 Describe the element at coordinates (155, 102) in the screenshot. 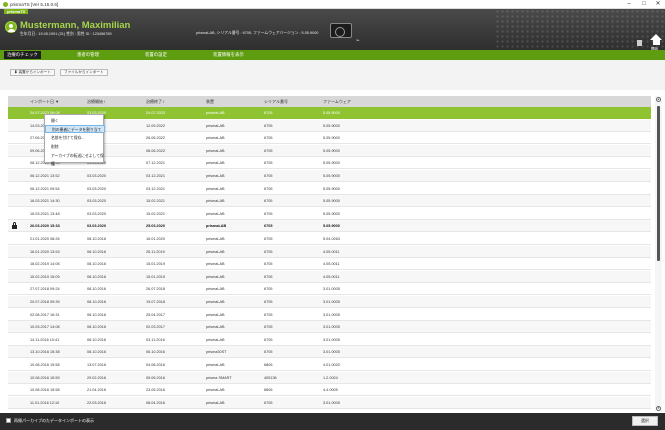

I see `col-therapy-end: 治療終了 /` at that location.